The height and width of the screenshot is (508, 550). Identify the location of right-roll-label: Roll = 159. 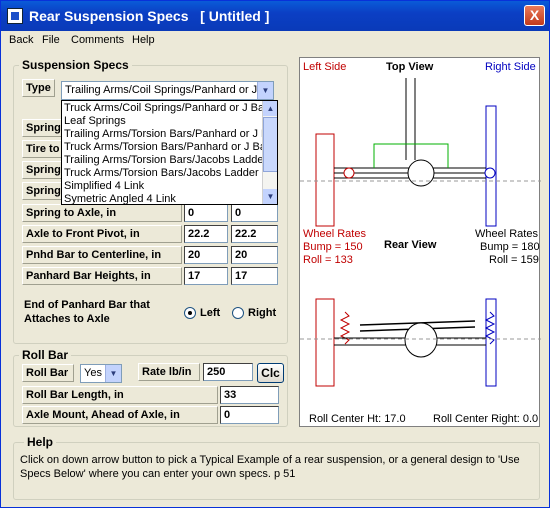
(514, 260).